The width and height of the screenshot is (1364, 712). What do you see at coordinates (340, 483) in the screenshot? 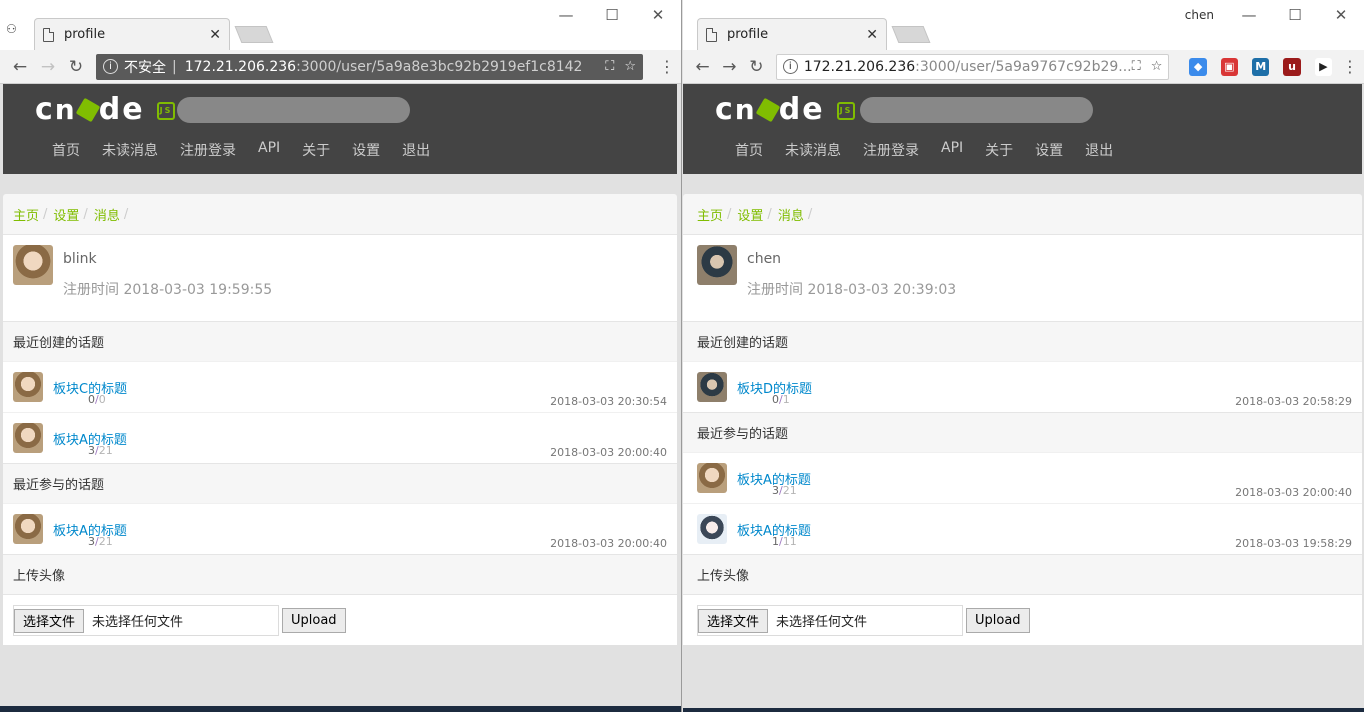
I see `joined-topics-header: 最近参与的话题` at bounding box center [340, 483].